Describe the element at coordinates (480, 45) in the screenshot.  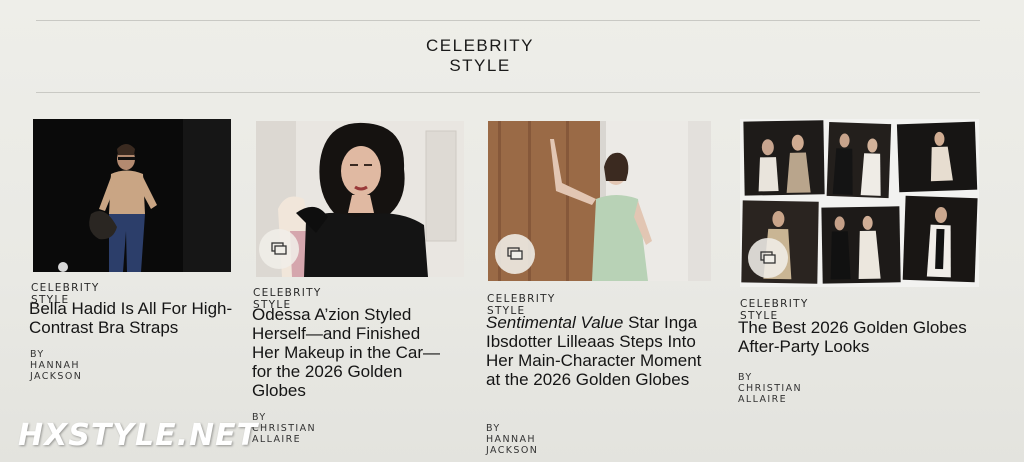
I see `section-title-line1: CELEBRITY` at that location.